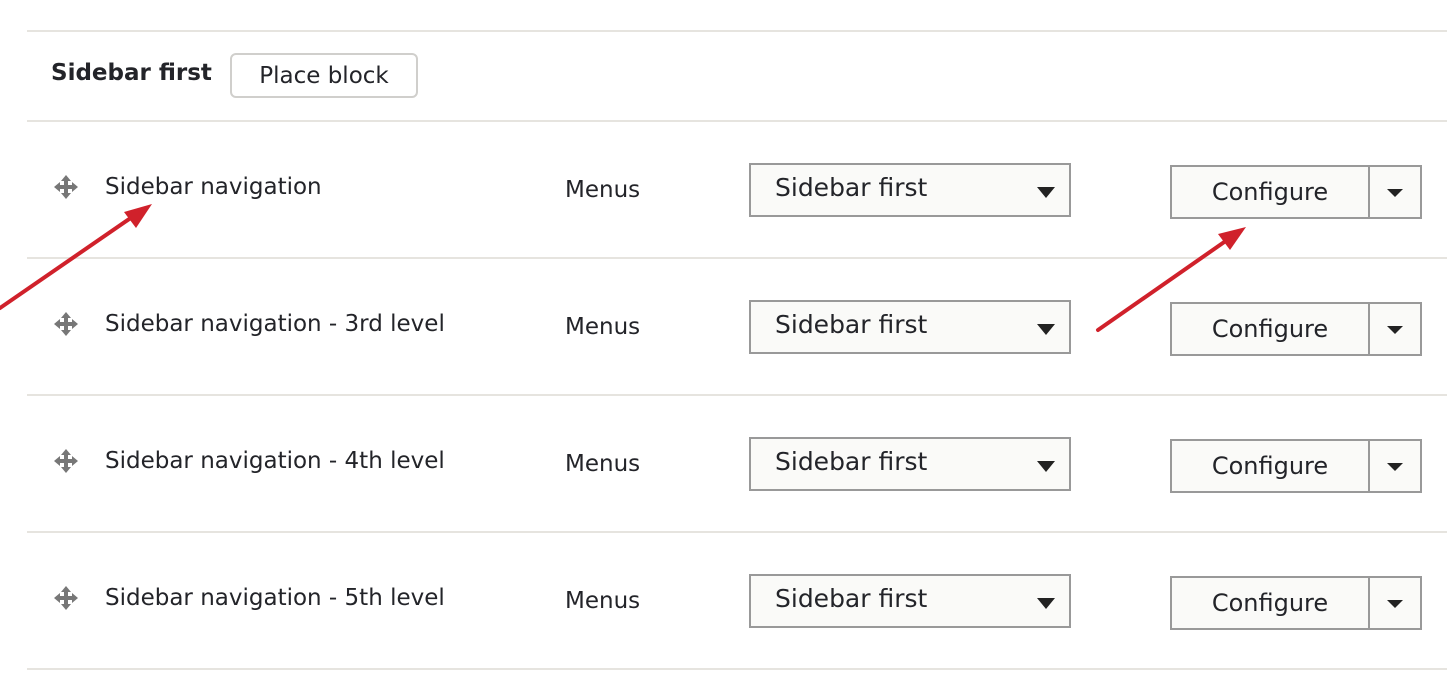  What do you see at coordinates (213, 187) in the screenshot?
I see `block-name: Sidebar navigation` at bounding box center [213, 187].